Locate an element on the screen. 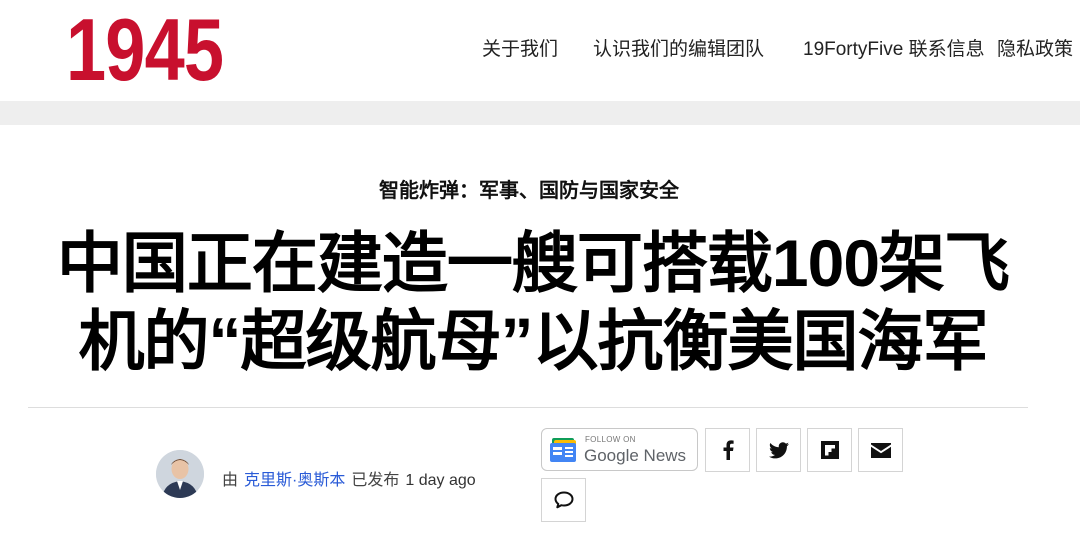 The height and width of the screenshot is (546, 1080). nav-about-us: 关于我们 is located at coordinates (520, 50).